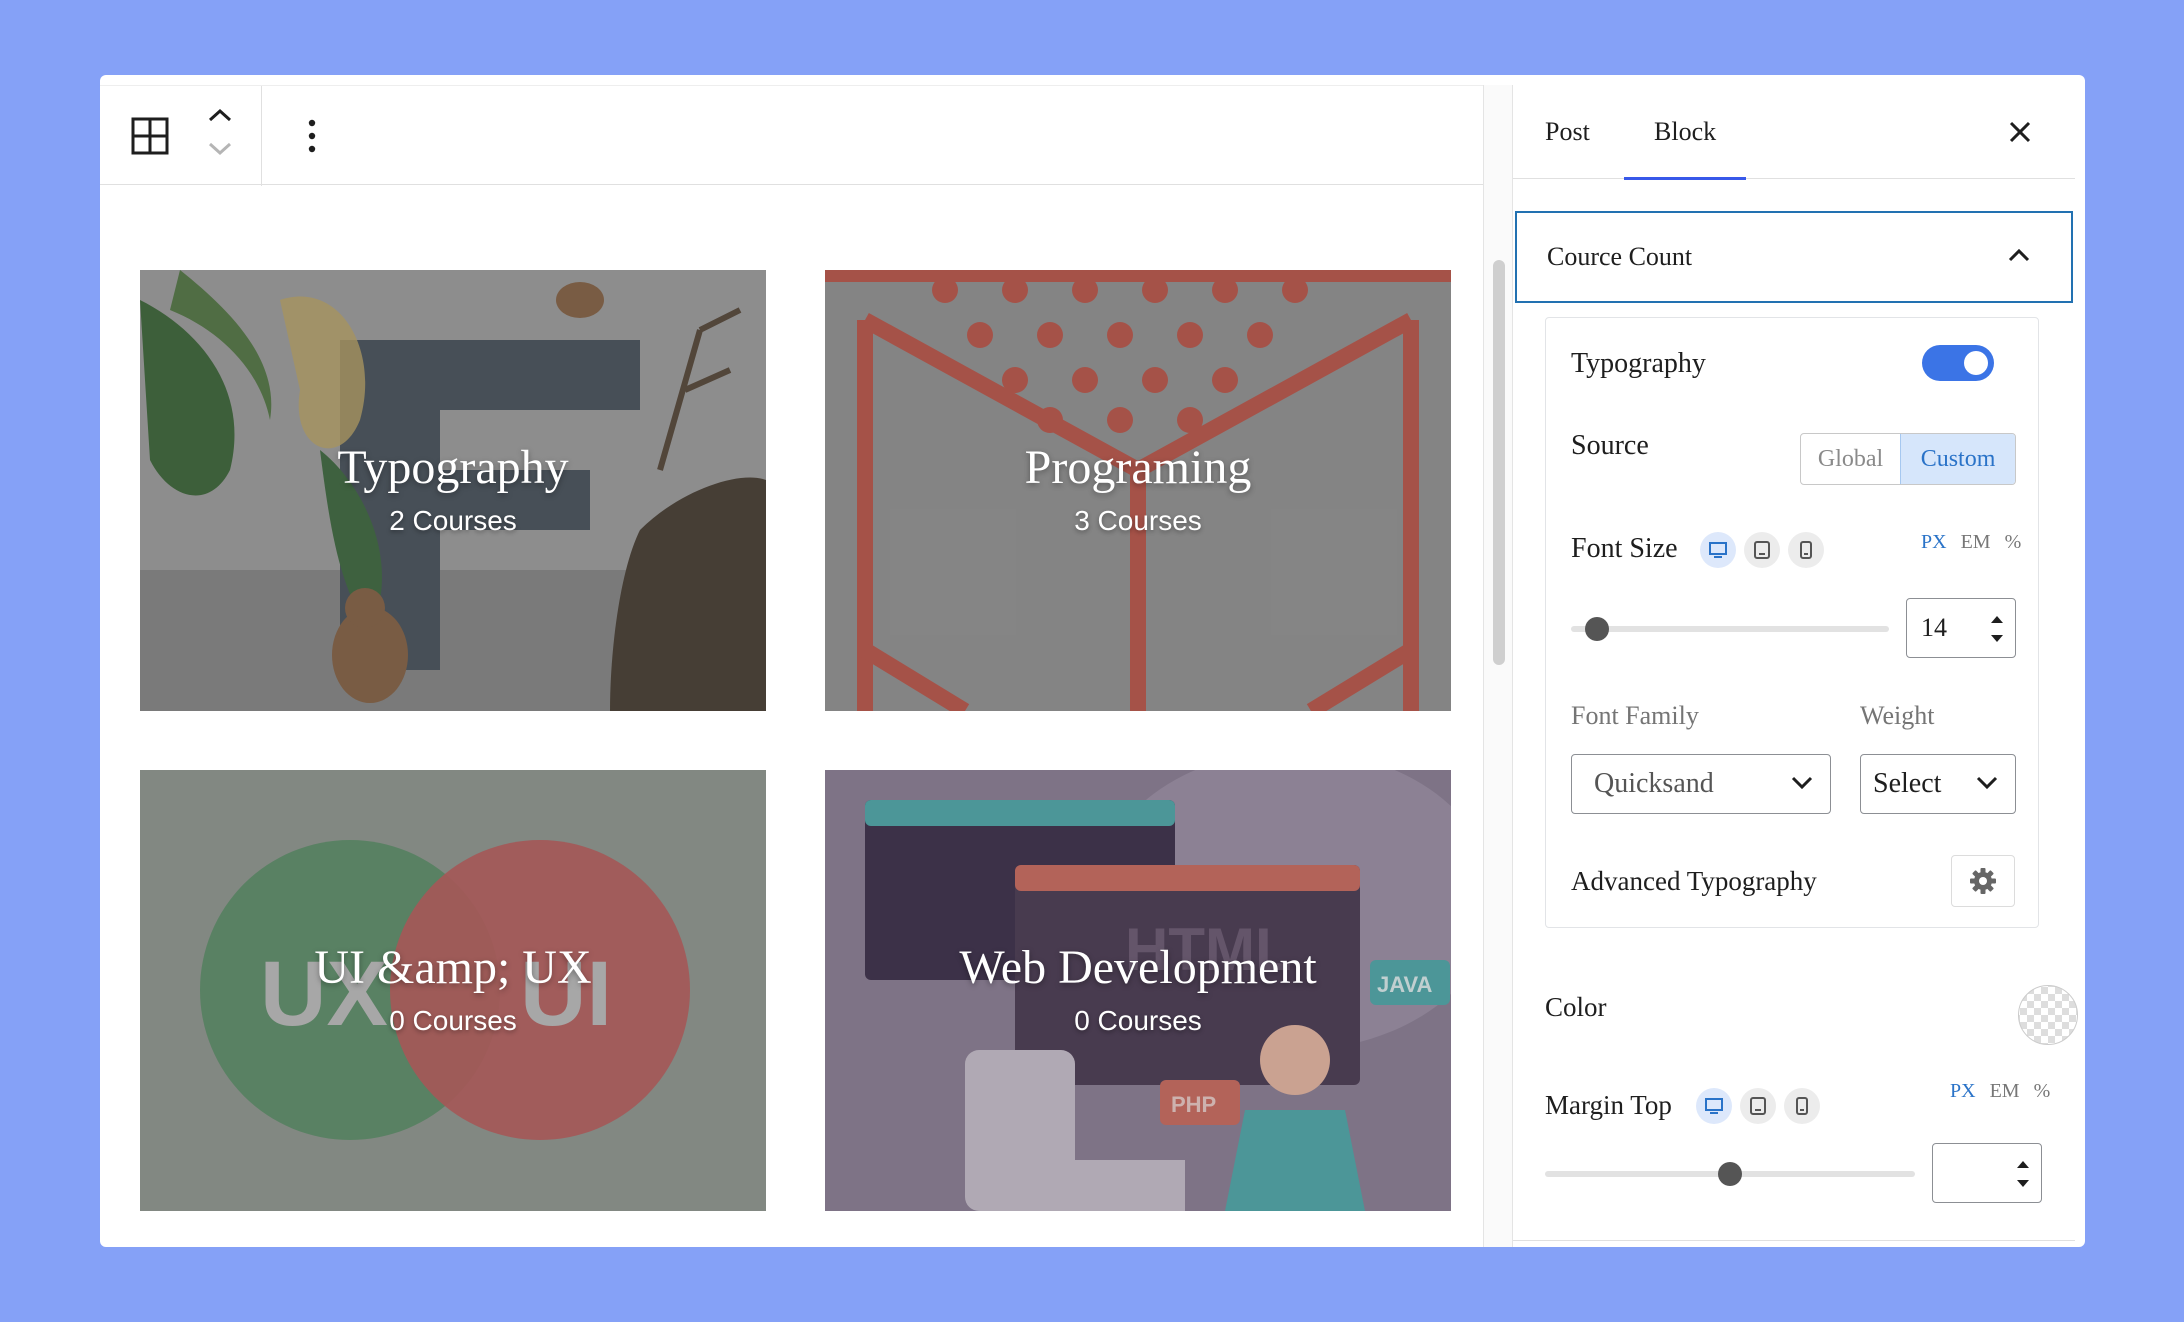 Image resolution: width=2184 pixels, height=1322 pixels. Describe the element at coordinates (261, 136) in the screenshot. I see `toolbar-divider` at that location.